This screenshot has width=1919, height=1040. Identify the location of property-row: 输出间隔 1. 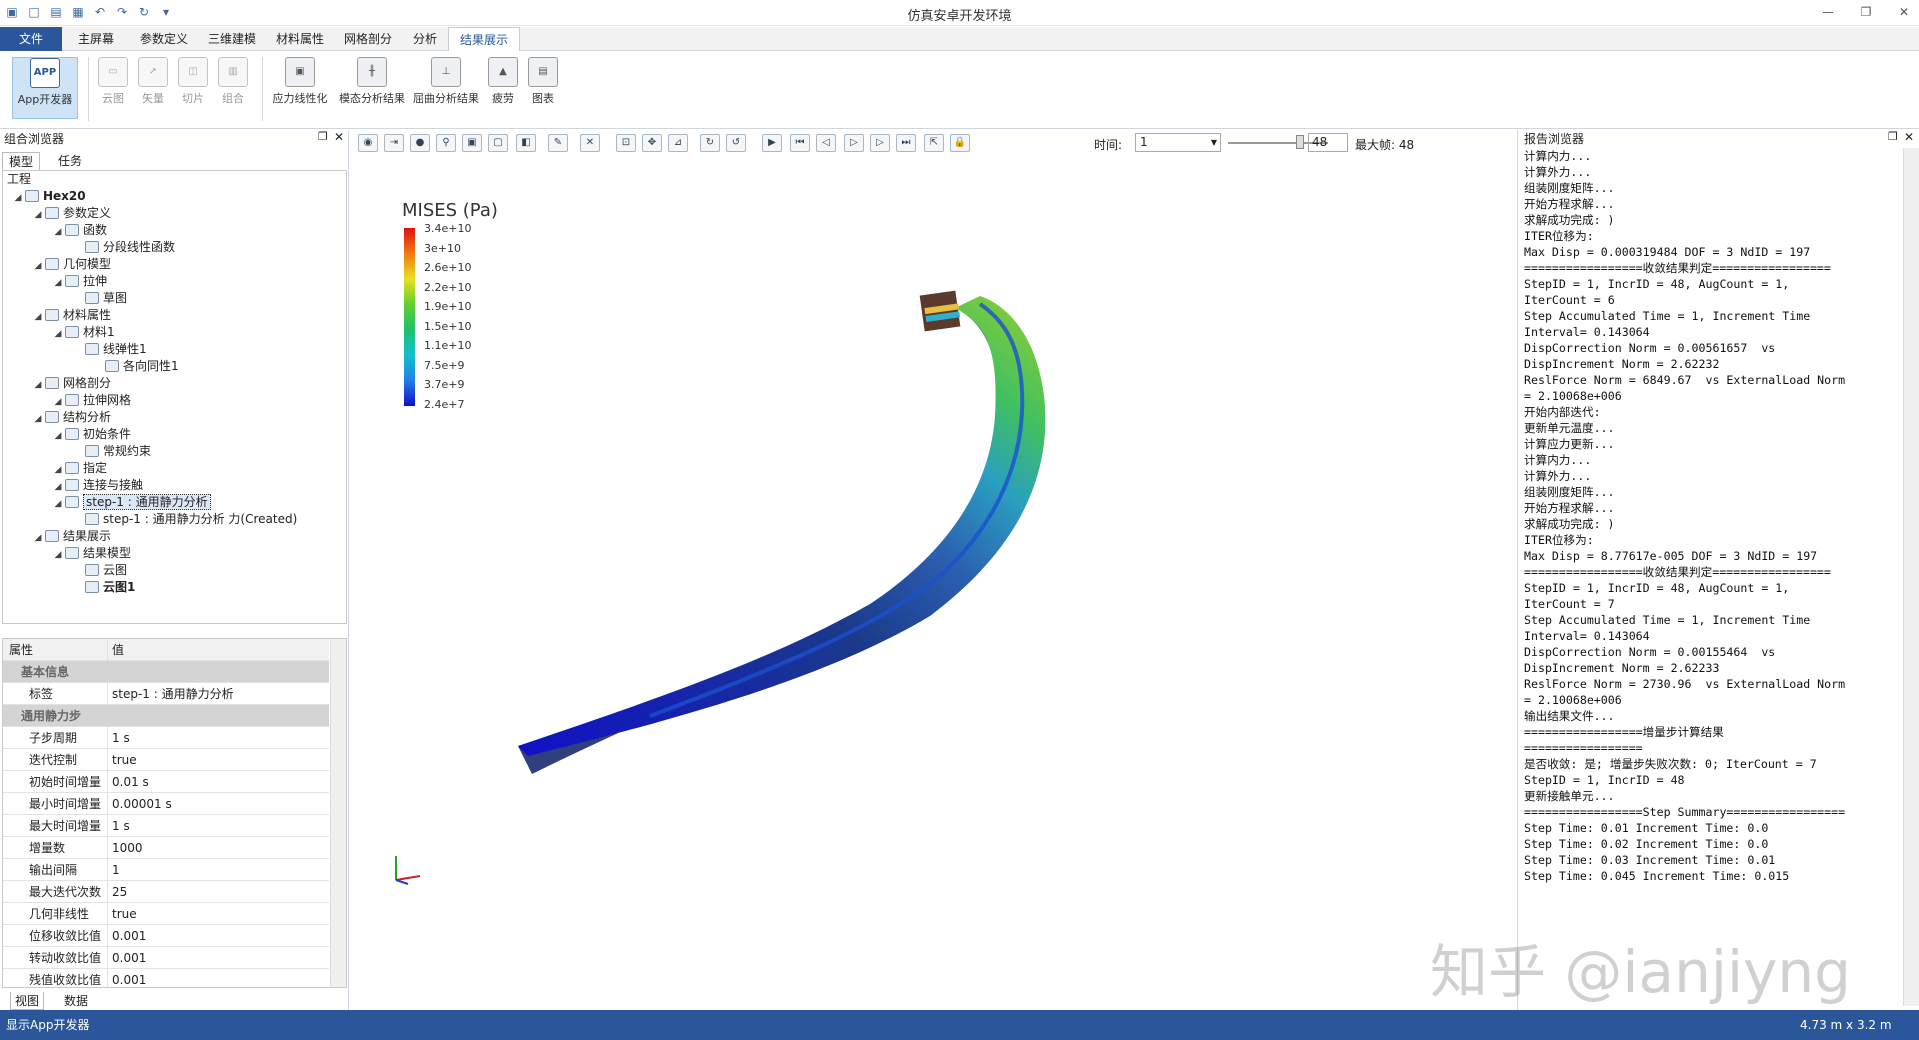
(166, 870).